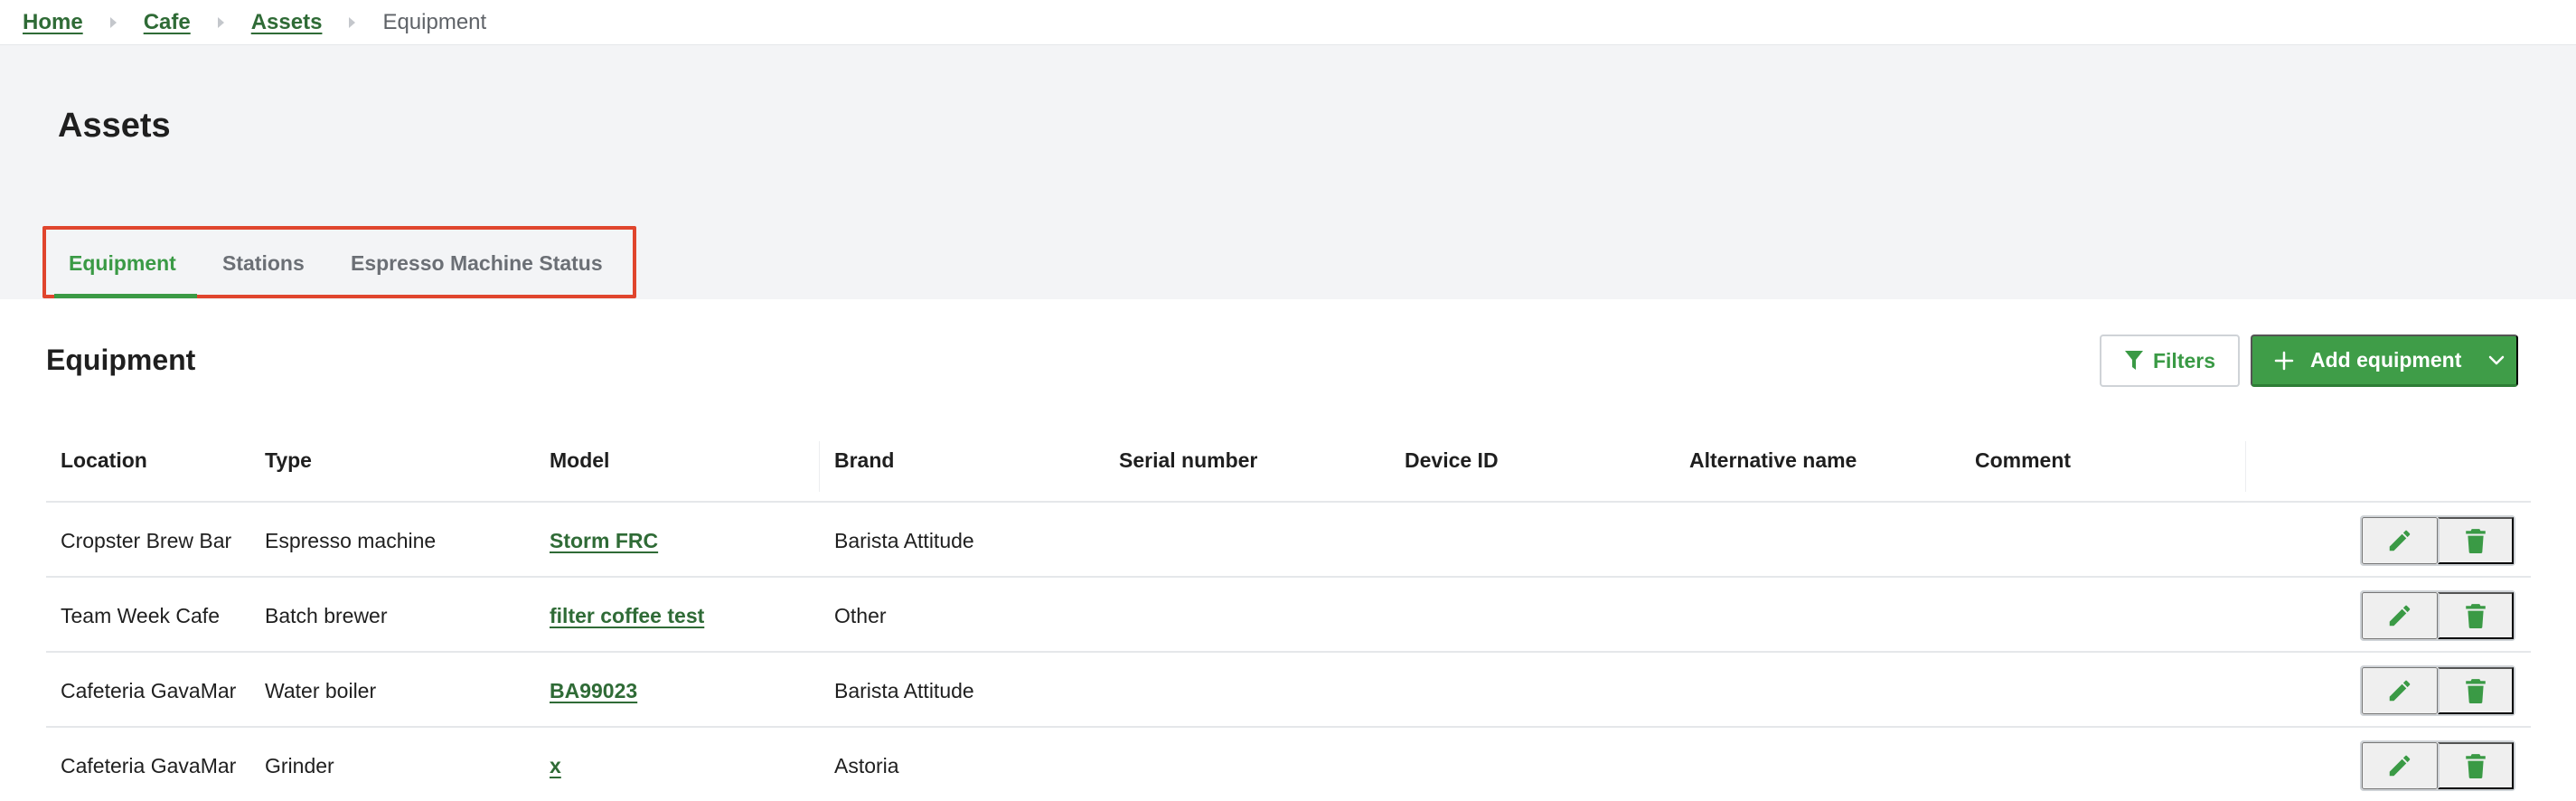  I want to click on column-header-comment: Comment, so click(2023, 460).